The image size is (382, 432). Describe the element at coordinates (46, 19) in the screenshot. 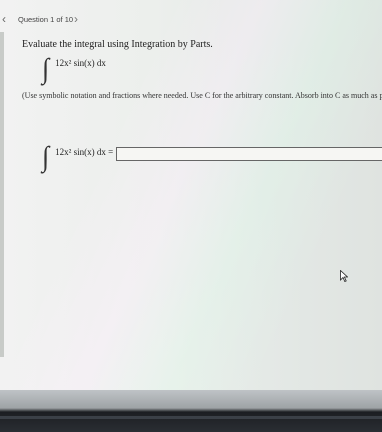

I see `question-counter: Question 1 of 10` at that location.